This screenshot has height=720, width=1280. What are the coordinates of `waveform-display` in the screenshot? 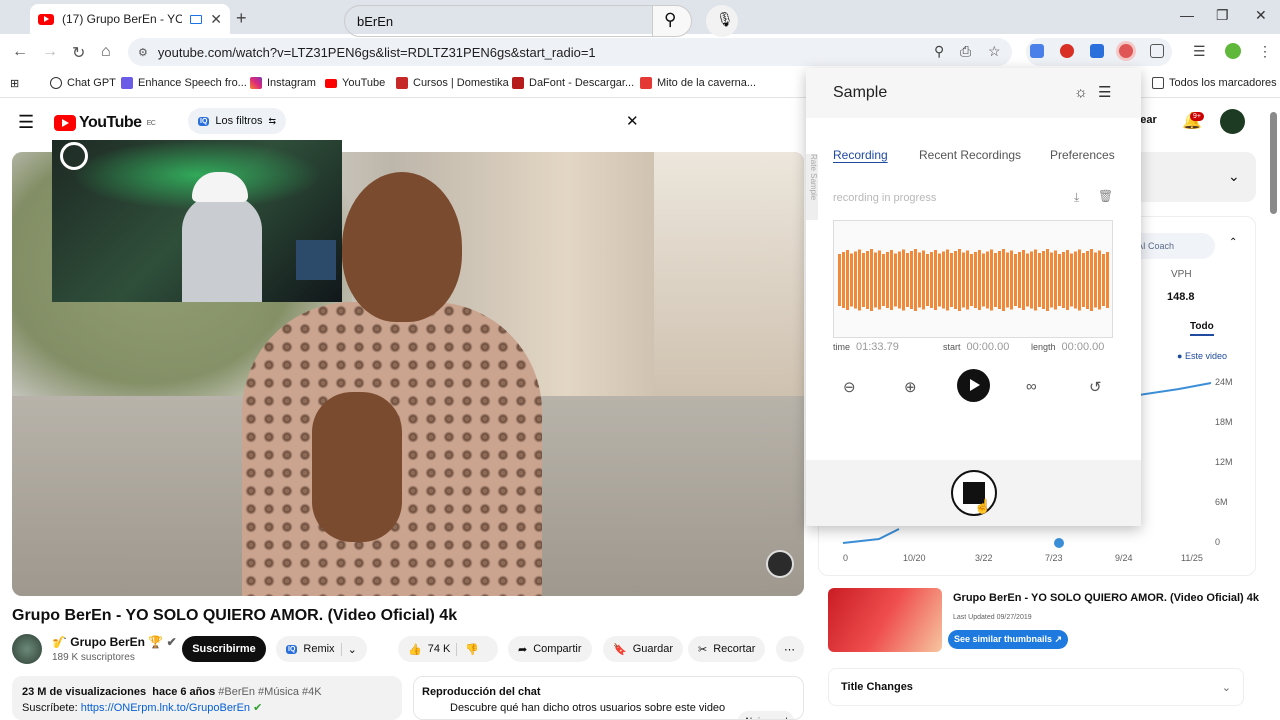 It's located at (973, 279).